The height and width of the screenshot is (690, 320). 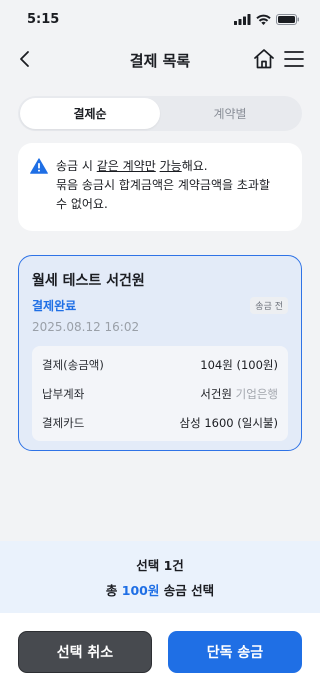 I want to click on app-header: 결제 목록, so click(x=160, y=60).